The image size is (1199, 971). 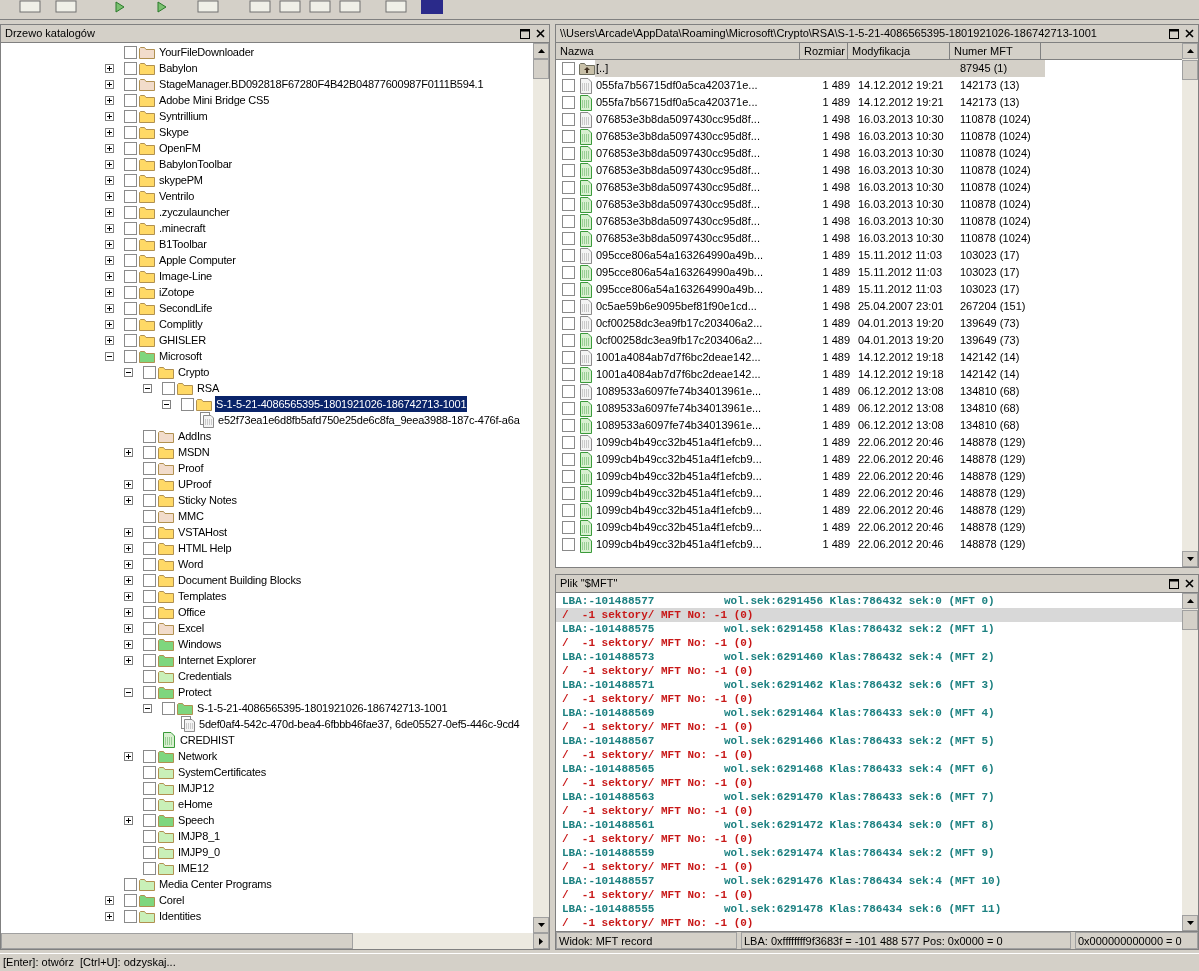 I want to click on tree-item: SystemCertificates, so click(x=222, y=772).